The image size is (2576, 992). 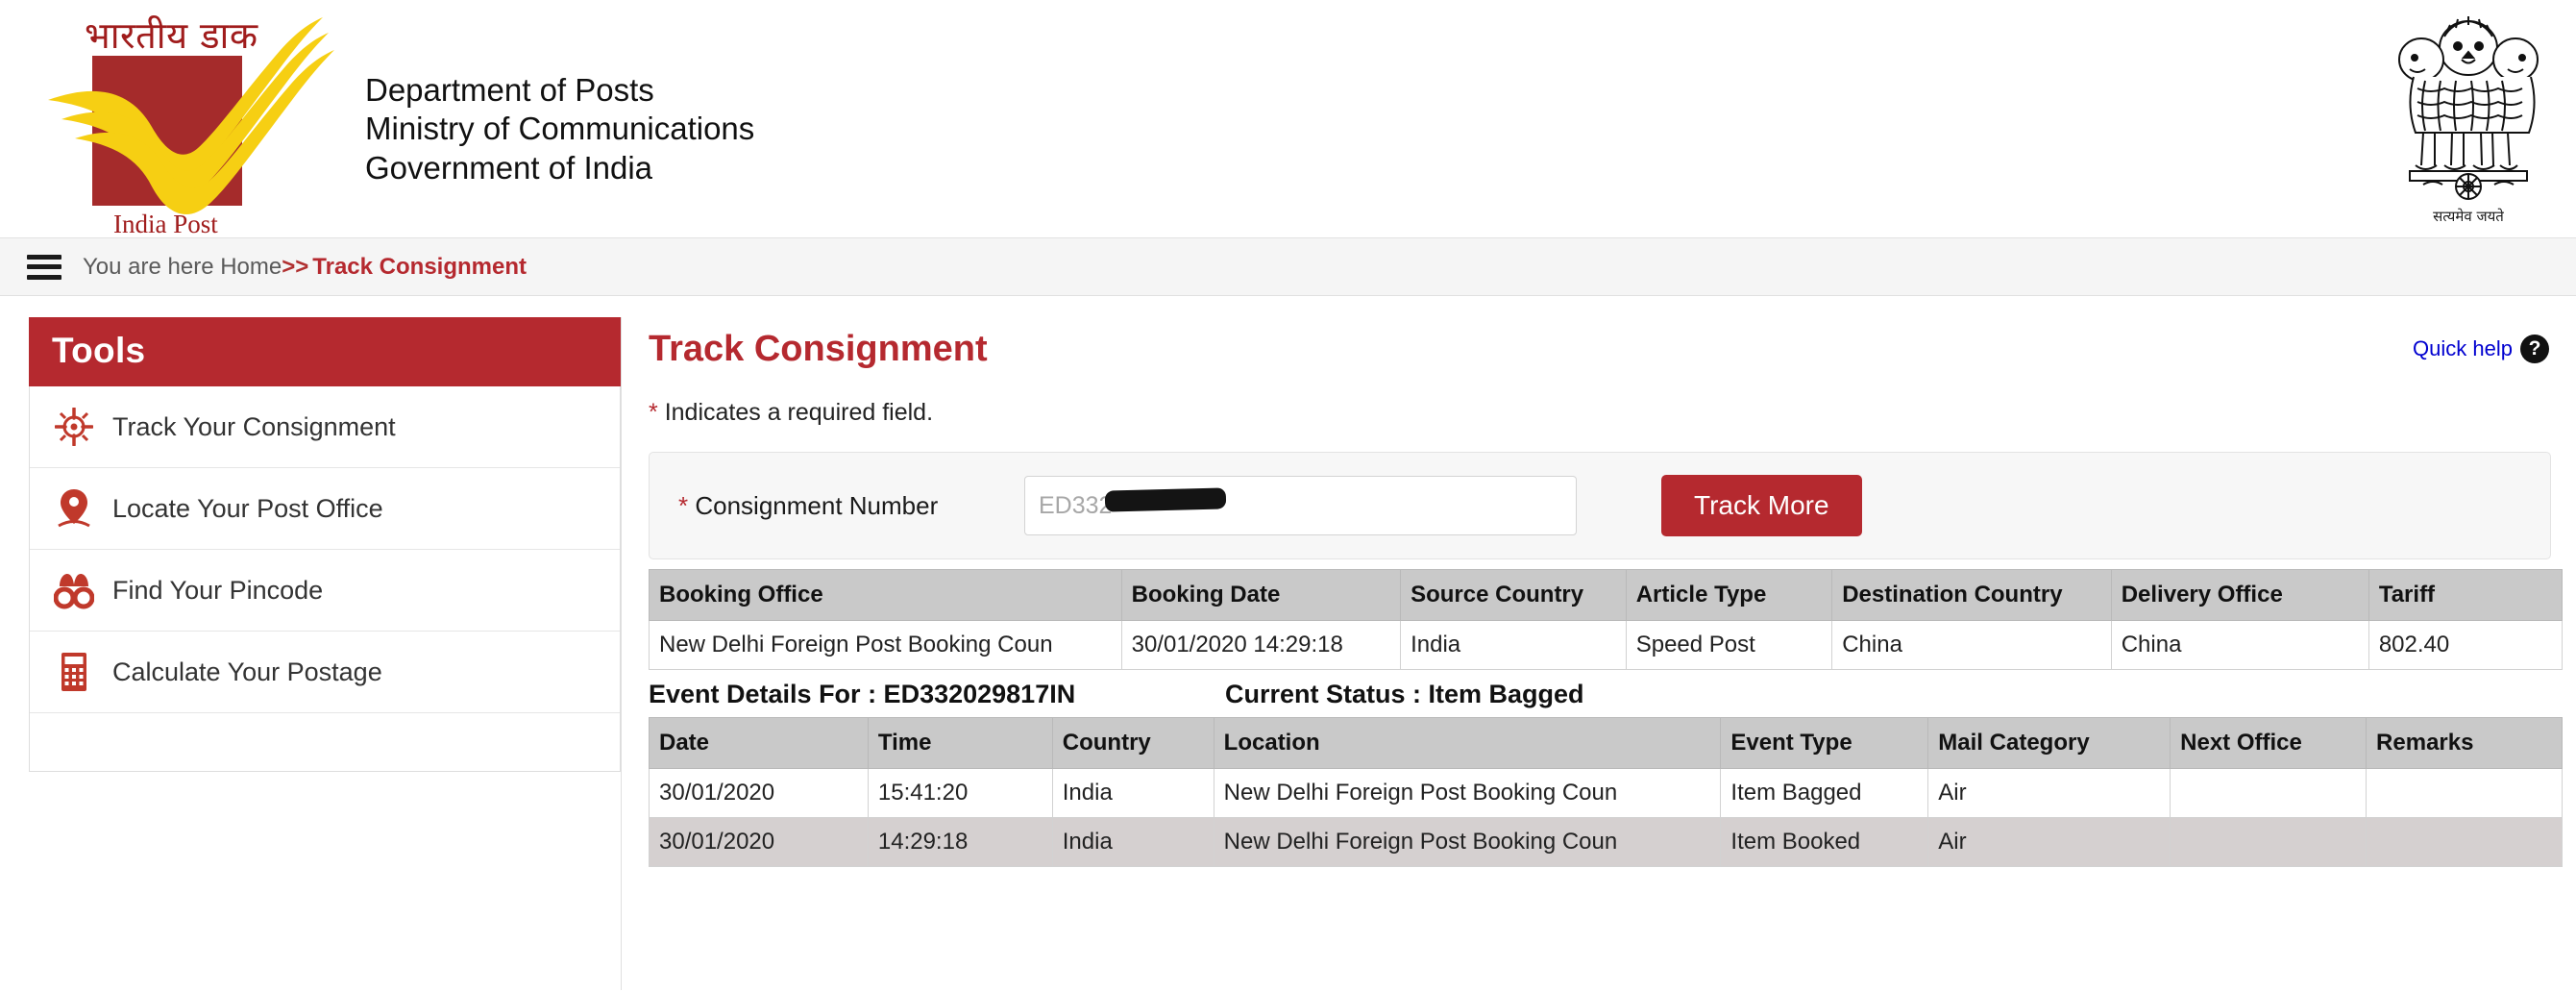 What do you see at coordinates (1824, 793) in the screenshot?
I see `table-cell: Item Bagged` at bounding box center [1824, 793].